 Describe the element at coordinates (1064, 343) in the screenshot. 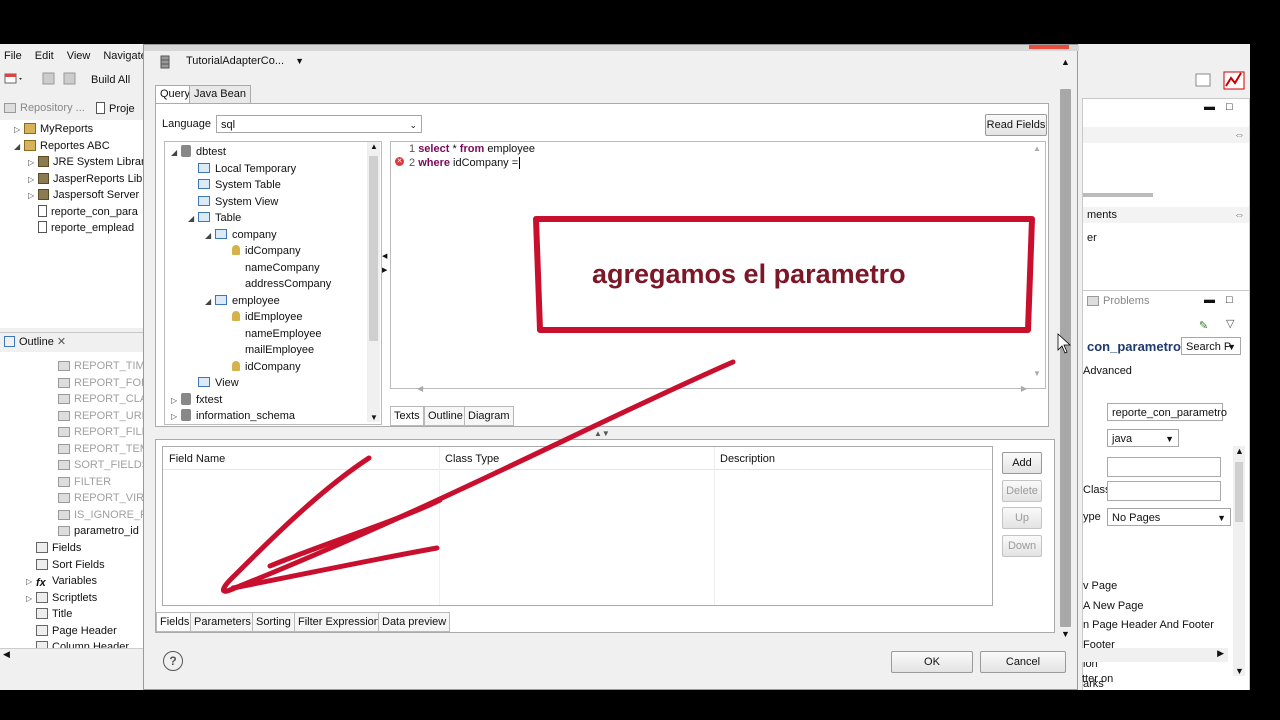

I see `mouse-cursor-icon` at that location.